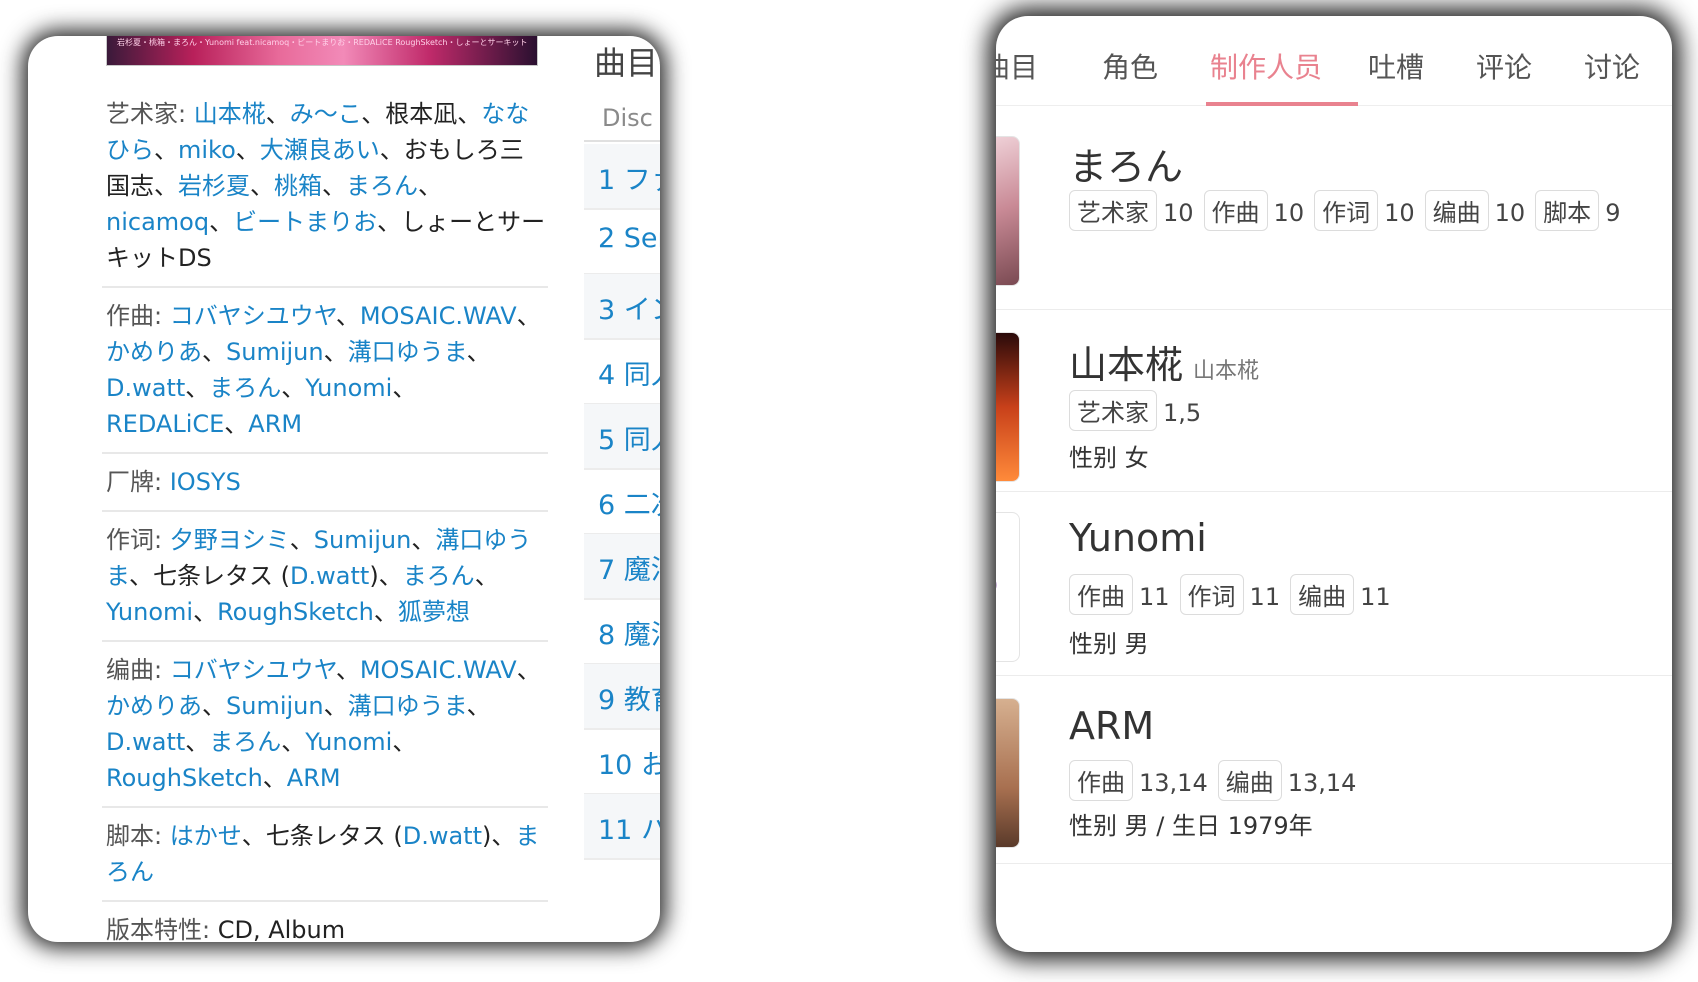  I want to click on staff-item-arm: ARM 作曲 13,14 编曲 13,14 性别 男 / 生日 1979年, so click(1334, 770).